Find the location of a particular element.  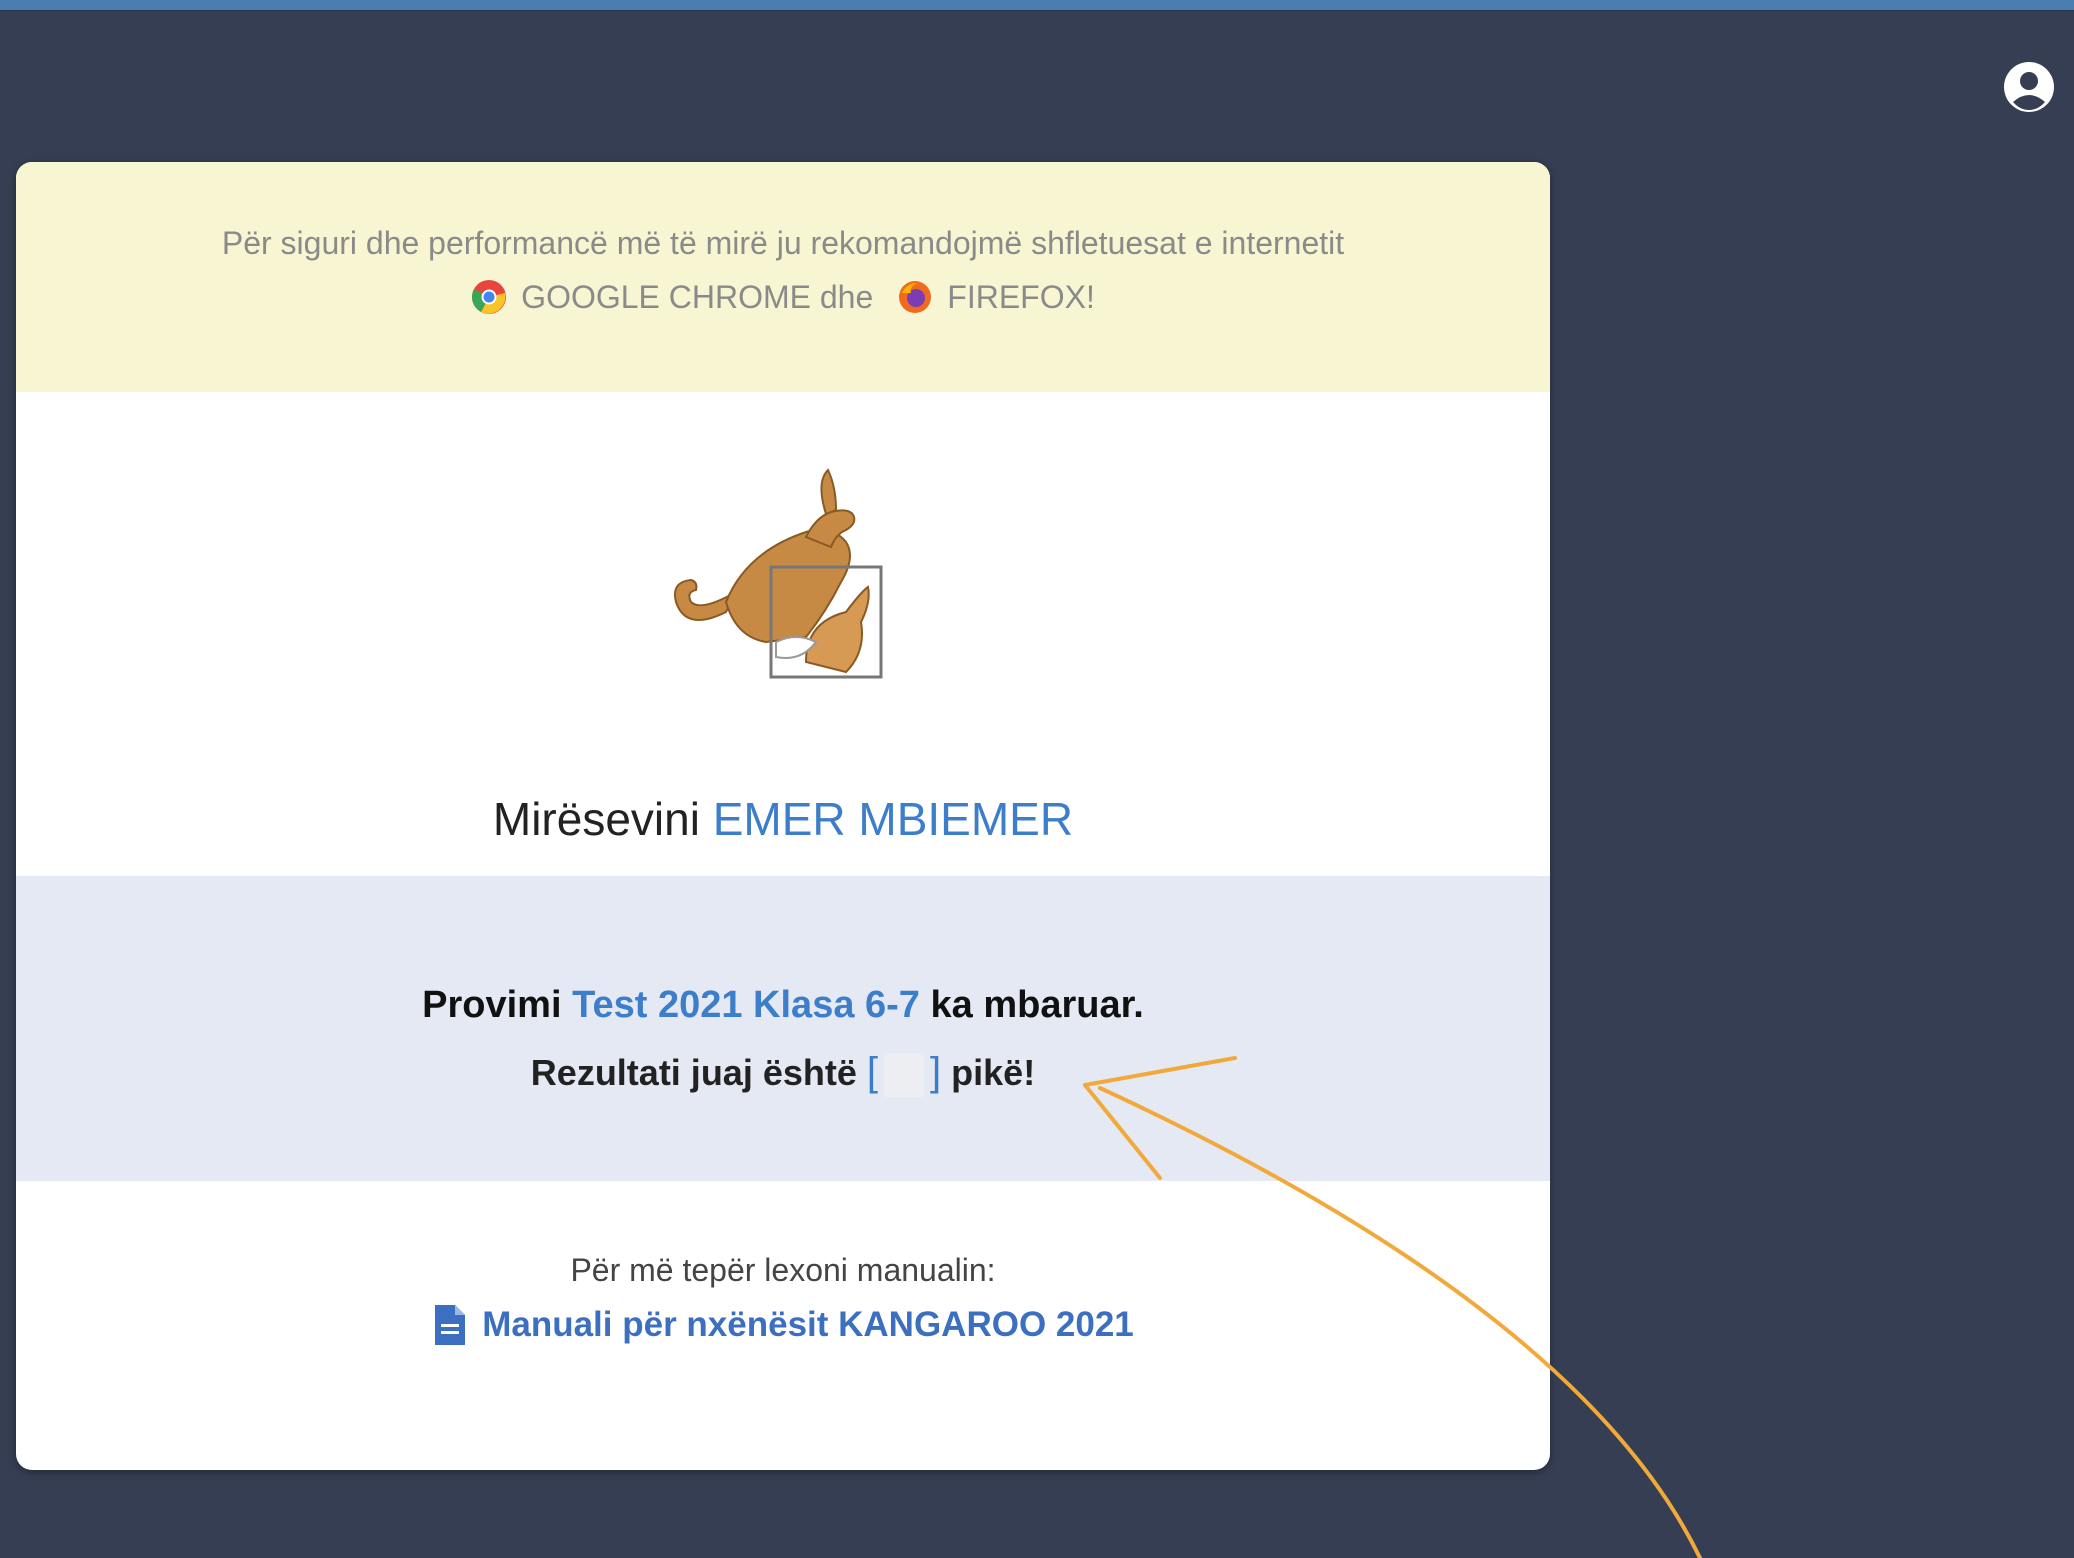

firefox-label: FIREFOX! is located at coordinates (1021, 297).